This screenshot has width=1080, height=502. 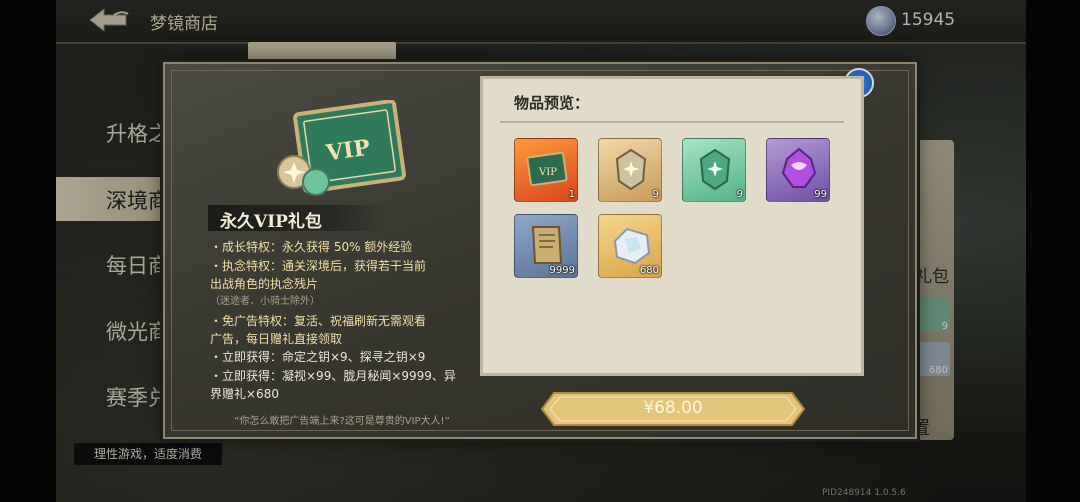 I want to click on destined-key-icon, so click(x=631, y=169).